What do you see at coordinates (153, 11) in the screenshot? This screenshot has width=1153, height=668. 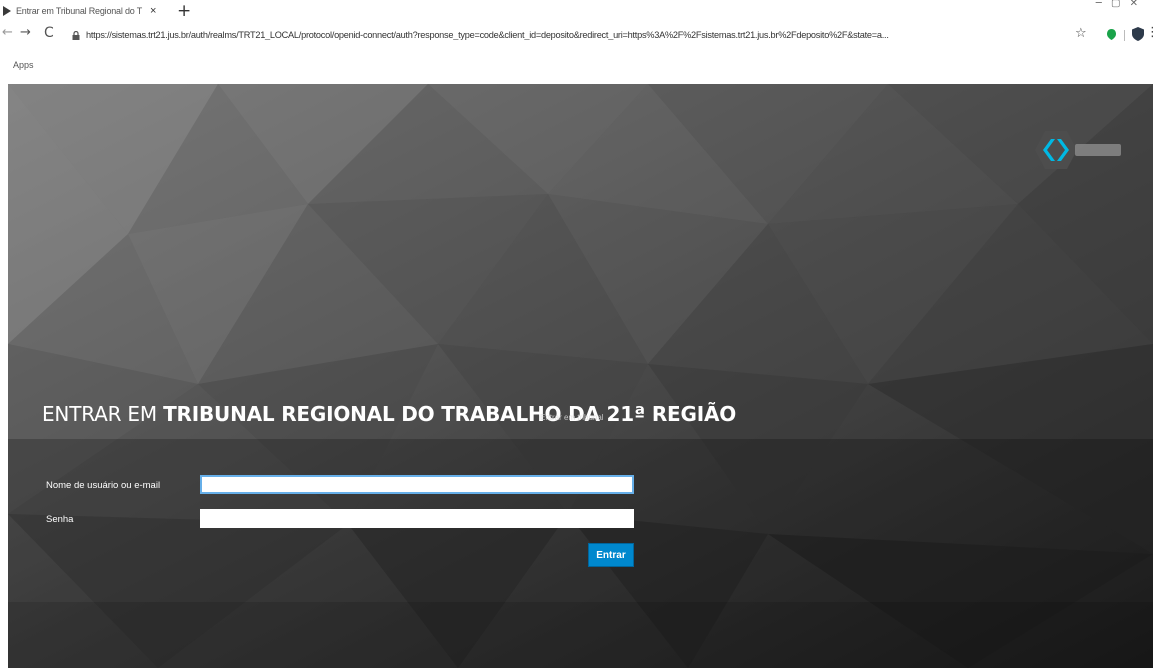 I see `tab-close-icon: ×` at bounding box center [153, 11].